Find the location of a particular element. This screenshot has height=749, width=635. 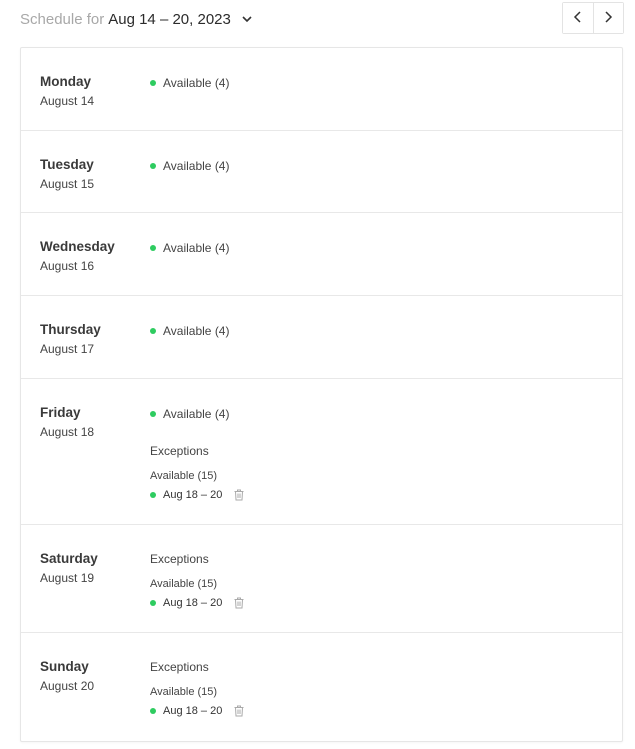

day-row-wednesday: Wednesday August 16 Available (4) is located at coordinates (321, 254).